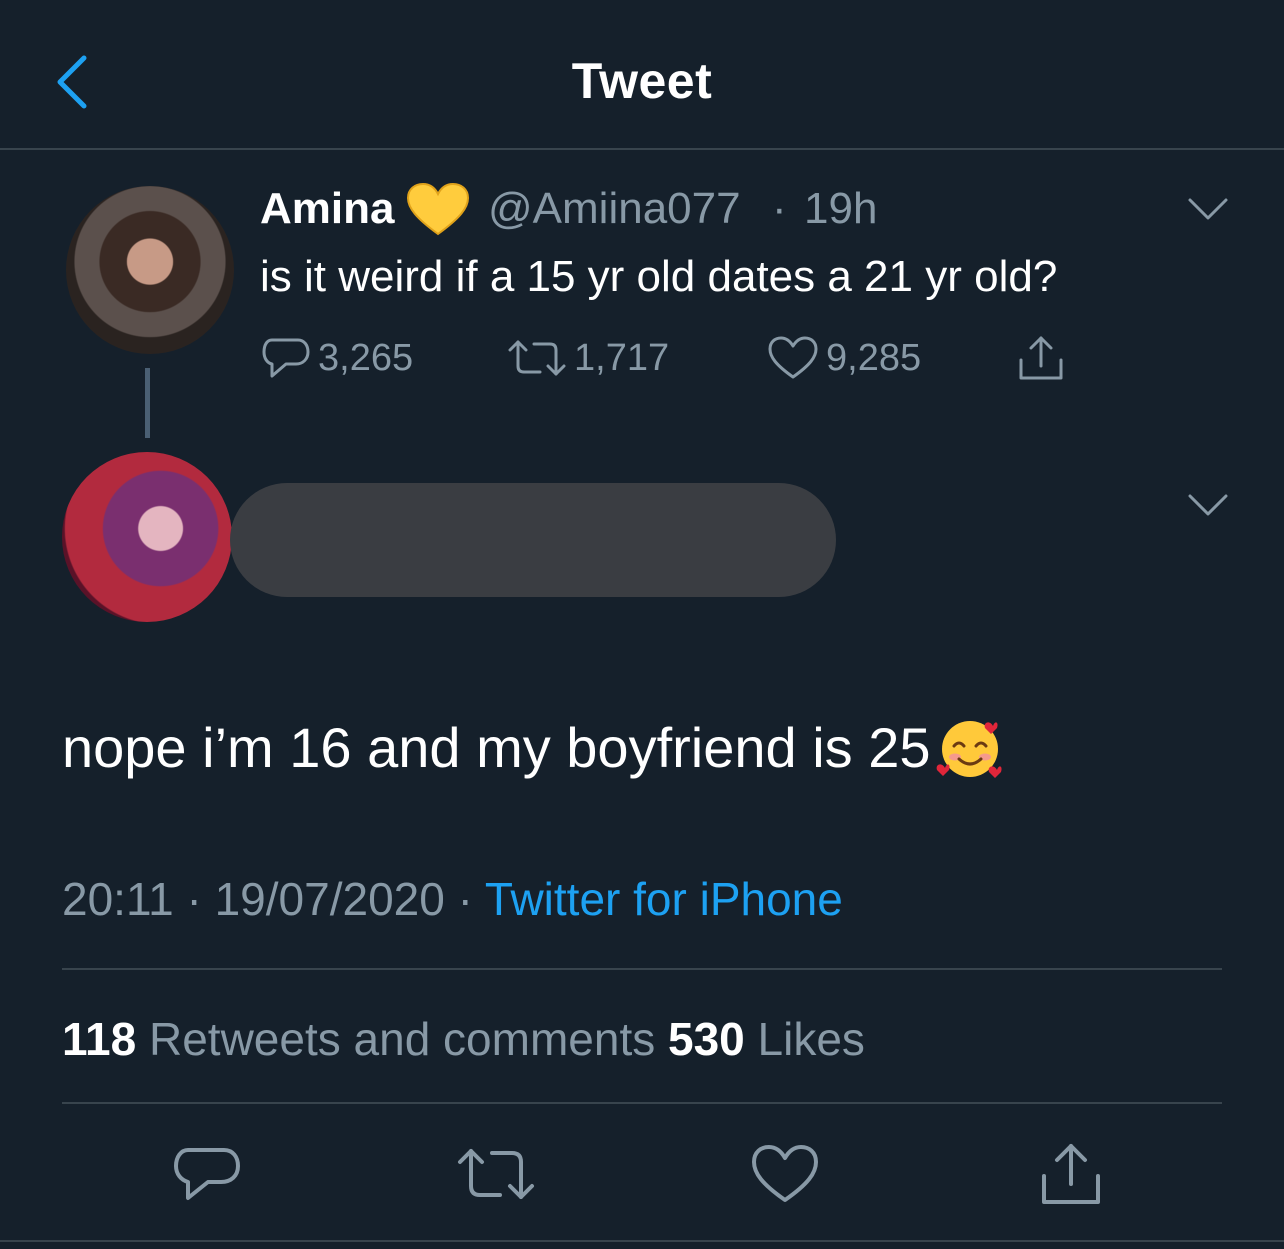 The width and height of the screenshot is (1284, 1249). I want to click on like-button, so click(785, 1174).